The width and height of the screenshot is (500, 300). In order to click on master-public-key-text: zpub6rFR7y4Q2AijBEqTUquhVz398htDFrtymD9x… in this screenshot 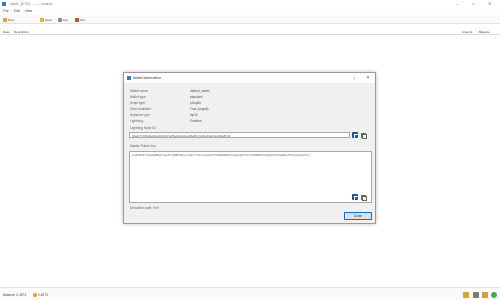, I will do `click(221, 155)`.